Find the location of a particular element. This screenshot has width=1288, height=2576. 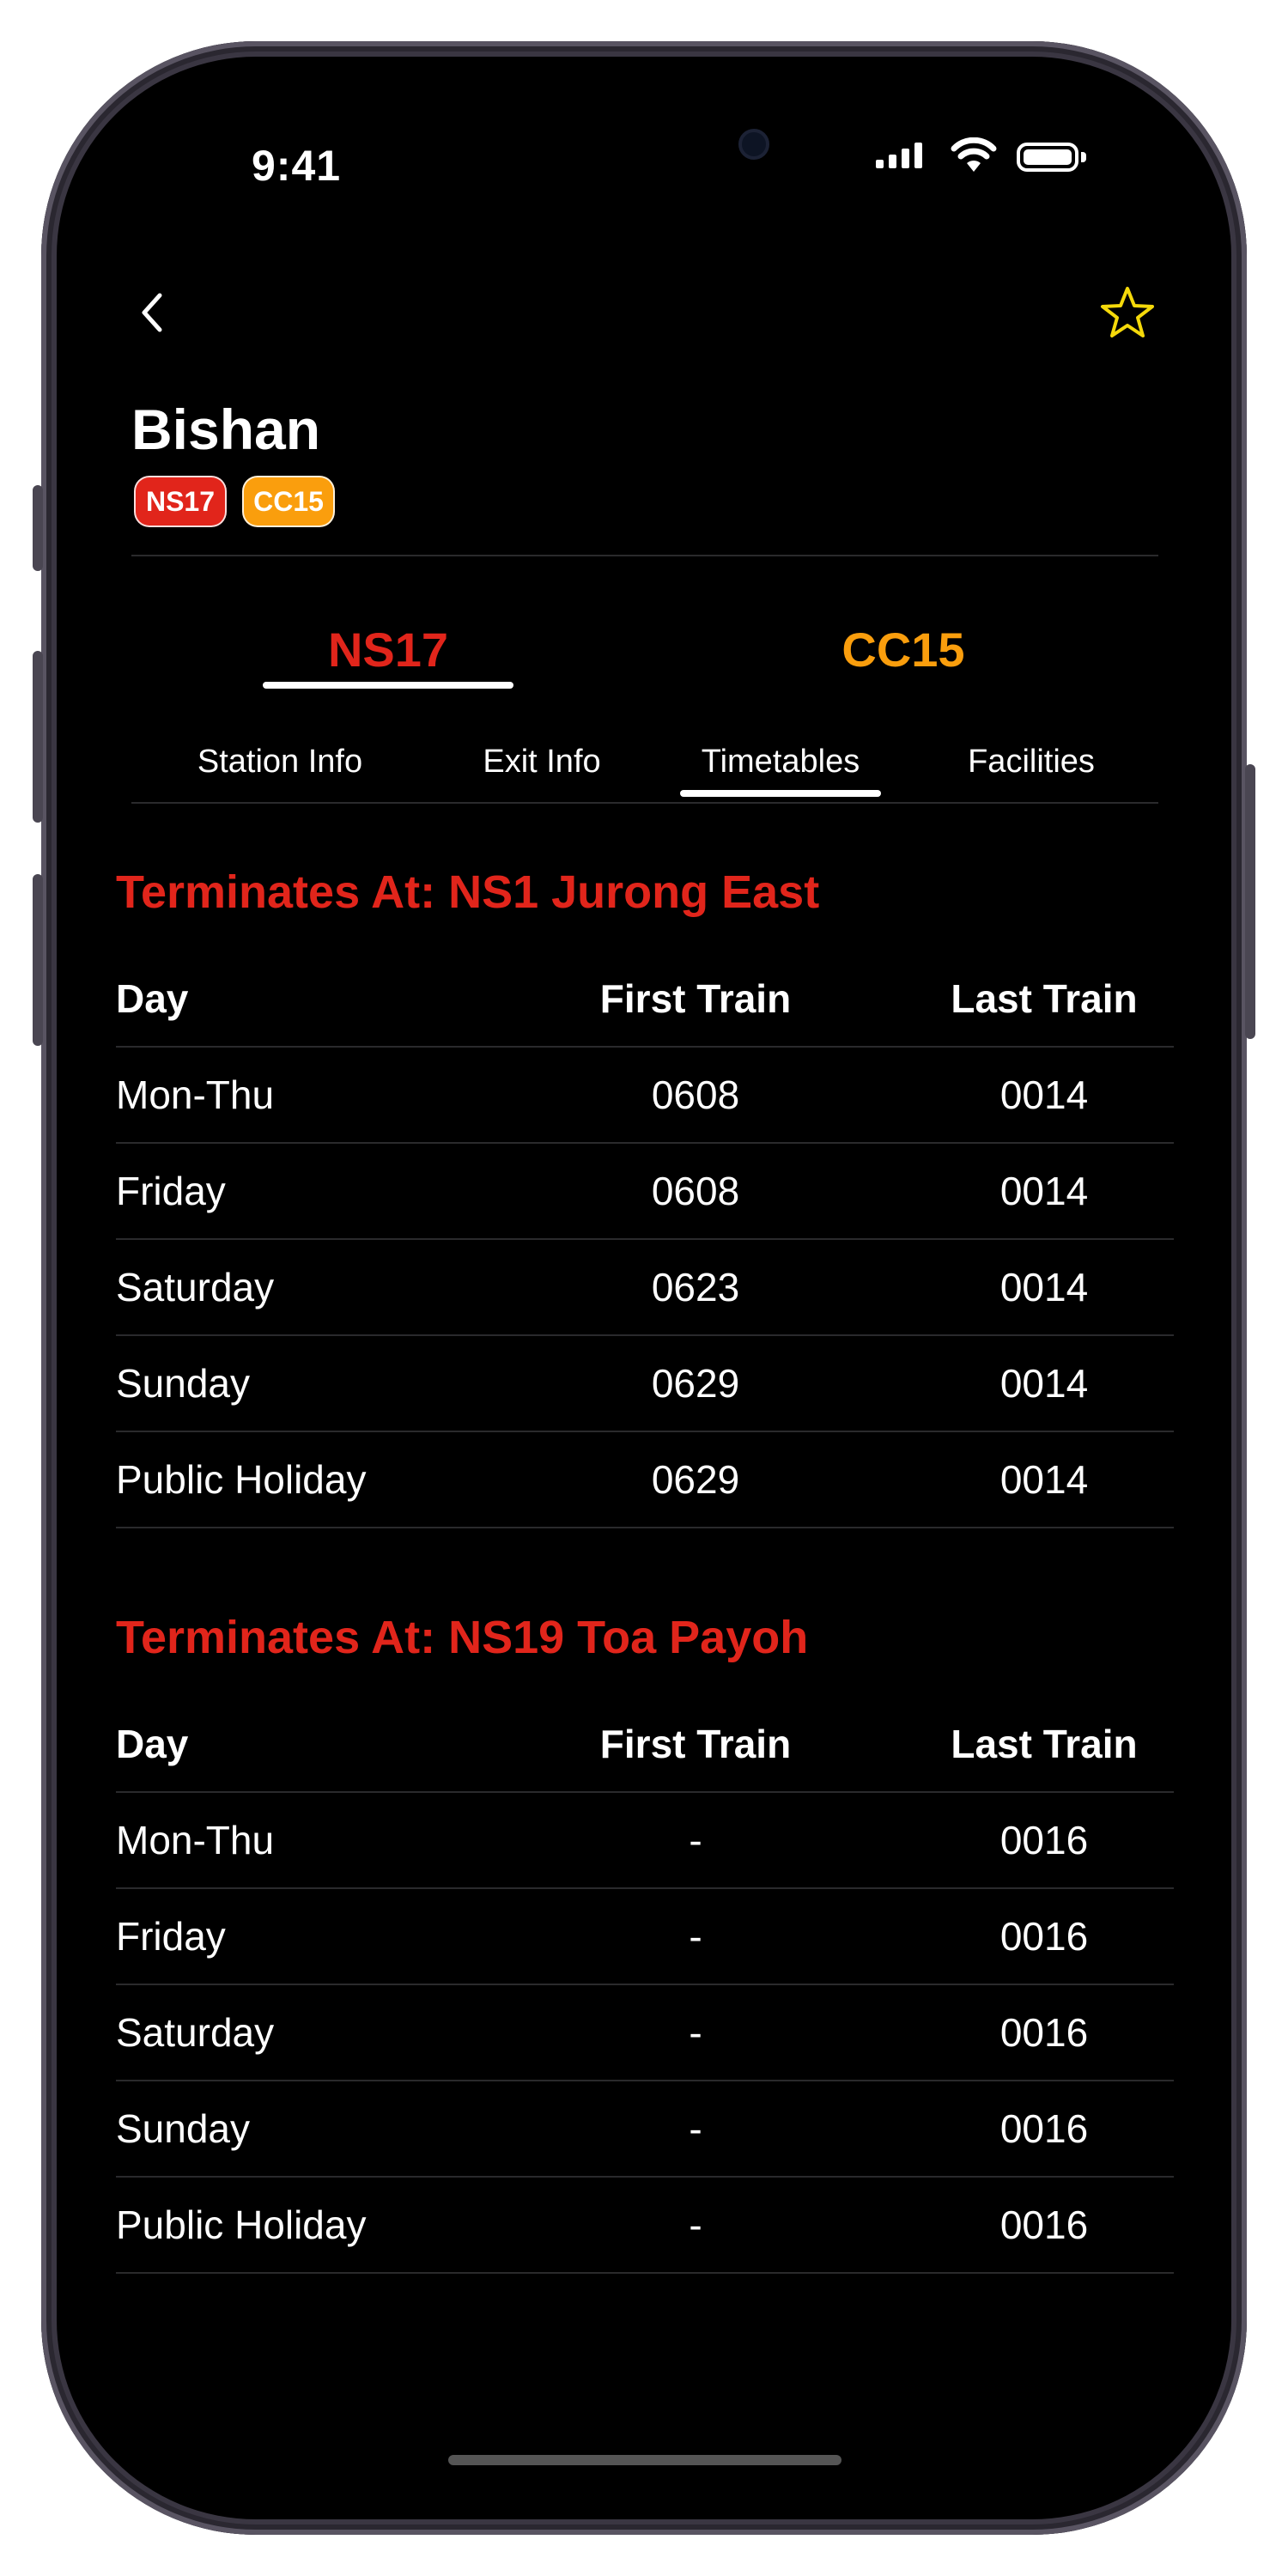

badge-label: NS17 is located at coordinates (180, 501).